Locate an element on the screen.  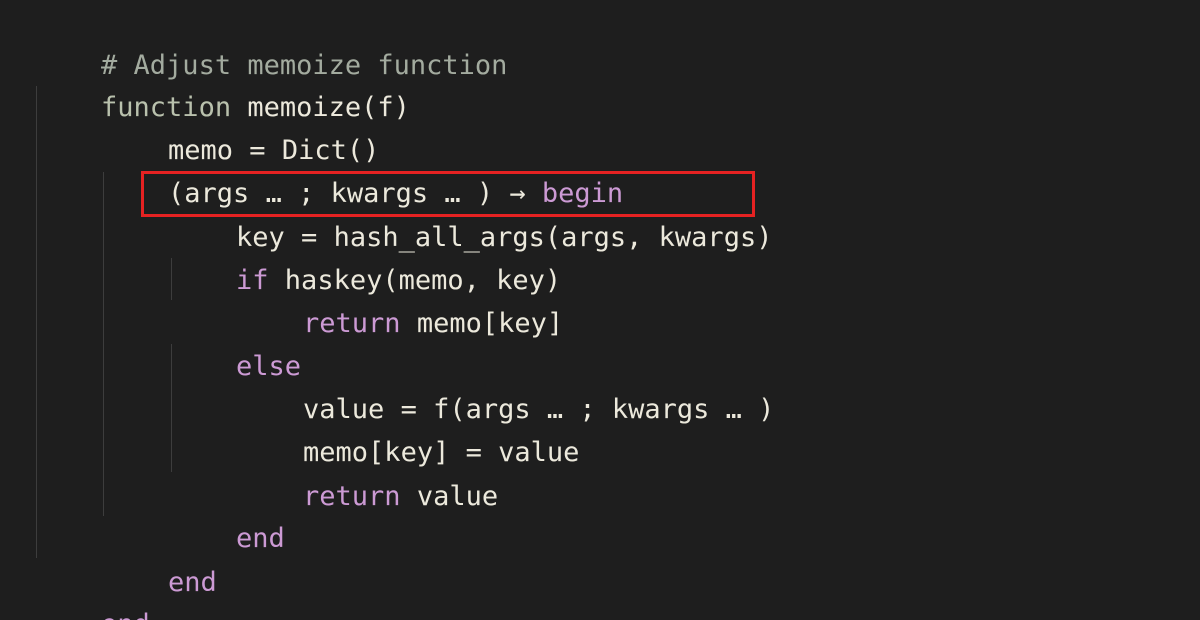
code-line-7: return memo[key] is located at coordinates (400, 298).